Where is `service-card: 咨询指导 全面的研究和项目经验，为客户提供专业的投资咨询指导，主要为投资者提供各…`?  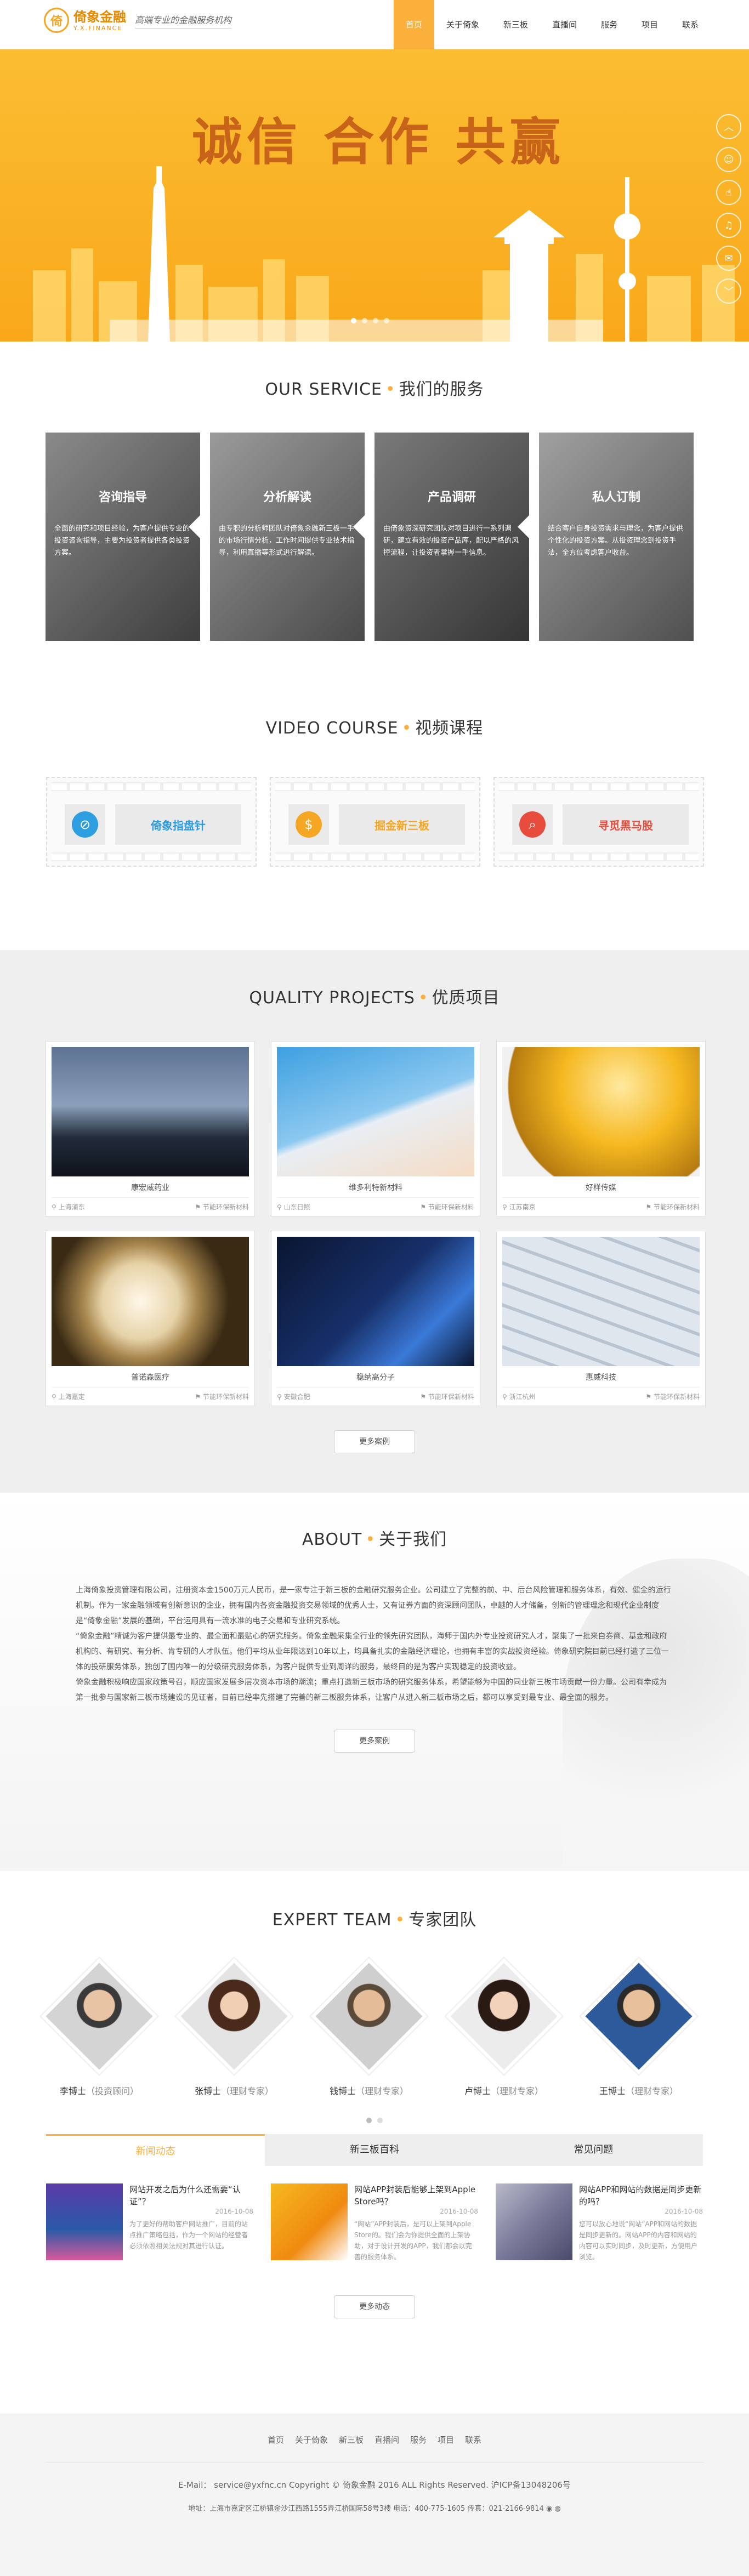 service-card: 咨询指导 全面的研究和项目经验，为客户提供专业的投资咨询指导，主要为投资者提供各… is located at coordinates (123, 537).